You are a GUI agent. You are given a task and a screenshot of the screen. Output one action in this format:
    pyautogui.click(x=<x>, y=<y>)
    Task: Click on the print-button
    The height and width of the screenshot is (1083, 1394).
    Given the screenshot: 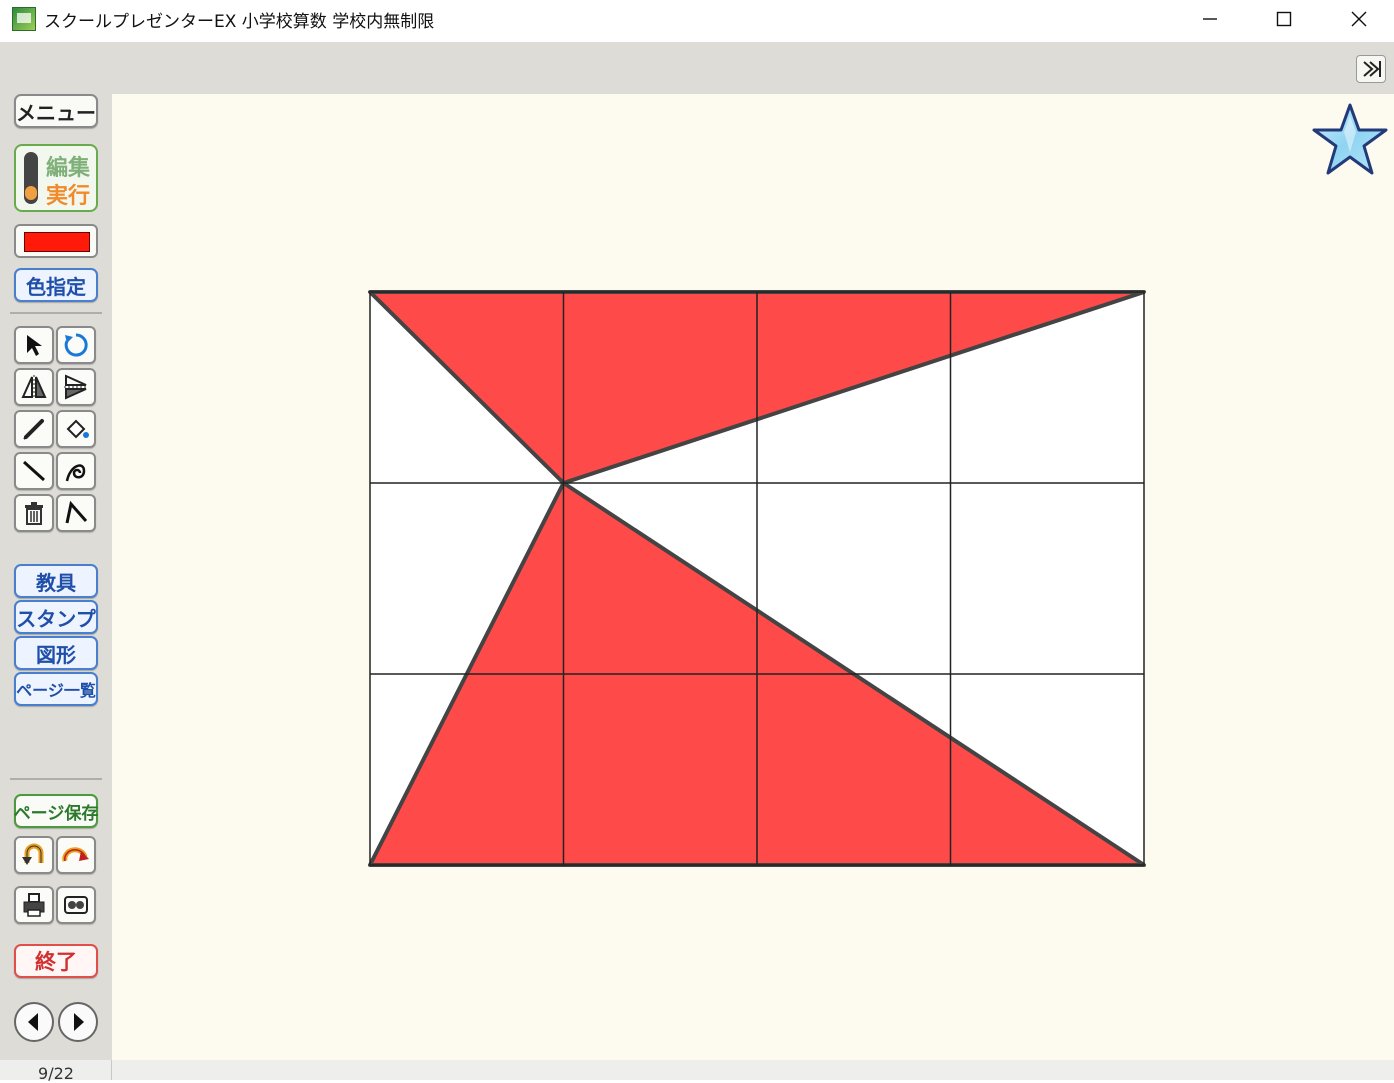 What is the action you would take?
    pyautogui.click(x=34, y=905)
    